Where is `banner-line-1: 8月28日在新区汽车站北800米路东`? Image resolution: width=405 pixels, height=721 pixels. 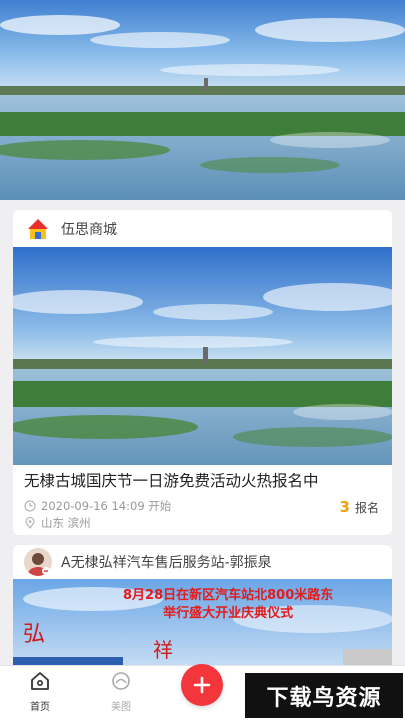
banner-line-1: 8月28日在新区汽车站北800米路东 is located at coordinates (228, 595).